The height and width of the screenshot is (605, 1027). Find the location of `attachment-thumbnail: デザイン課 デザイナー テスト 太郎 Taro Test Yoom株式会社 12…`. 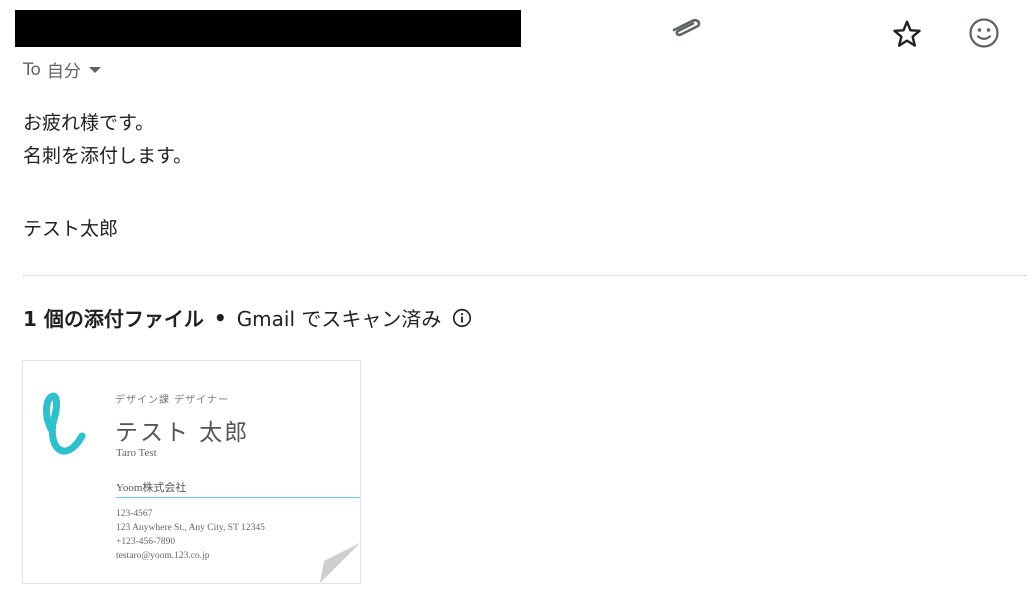

attachment-thumbnail: デザイン課 デザイナー テスト 太郎 Taro Test Yoom株式会社 12… is located at coordinates (191, 472).